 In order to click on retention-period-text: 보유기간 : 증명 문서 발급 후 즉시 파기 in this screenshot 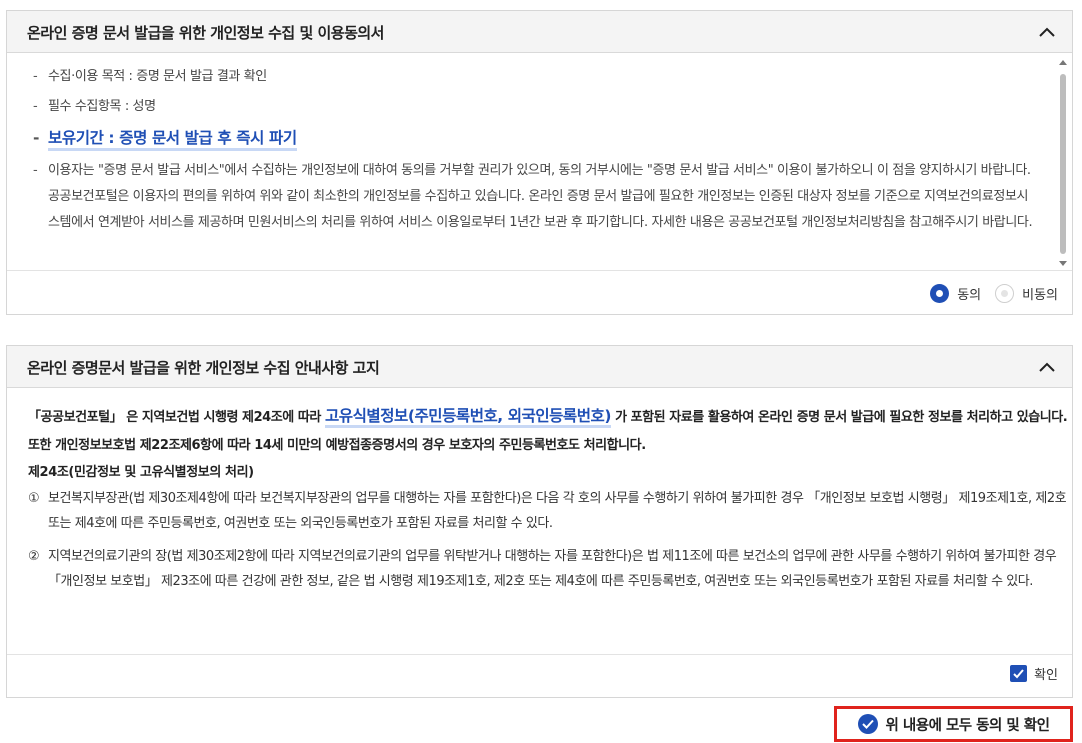, I will do `click(172, 140)`.